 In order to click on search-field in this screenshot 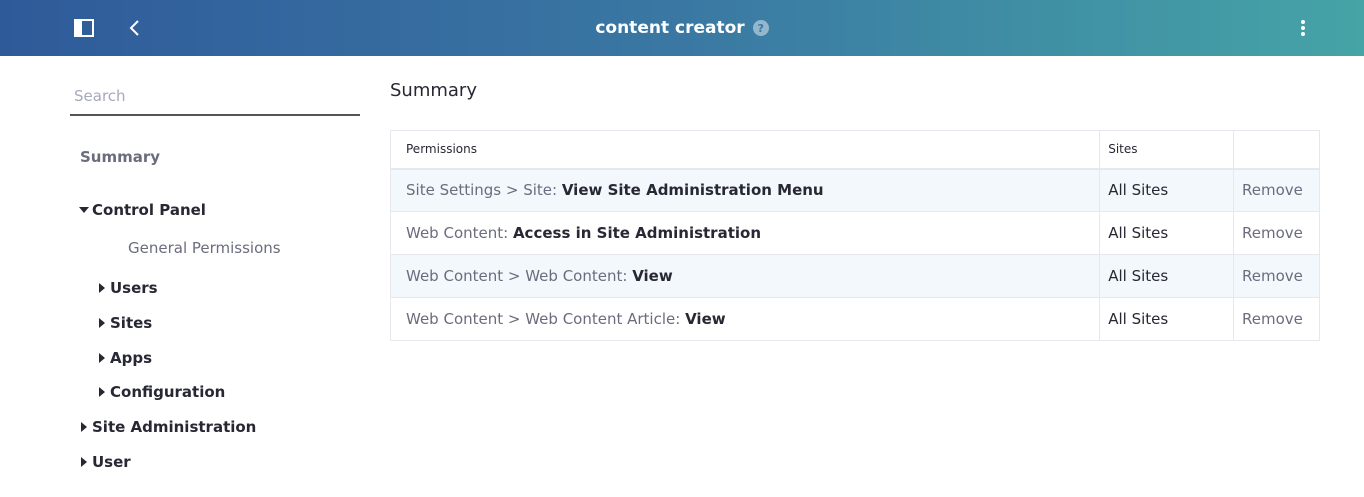, I will do `click(215, 98)`.